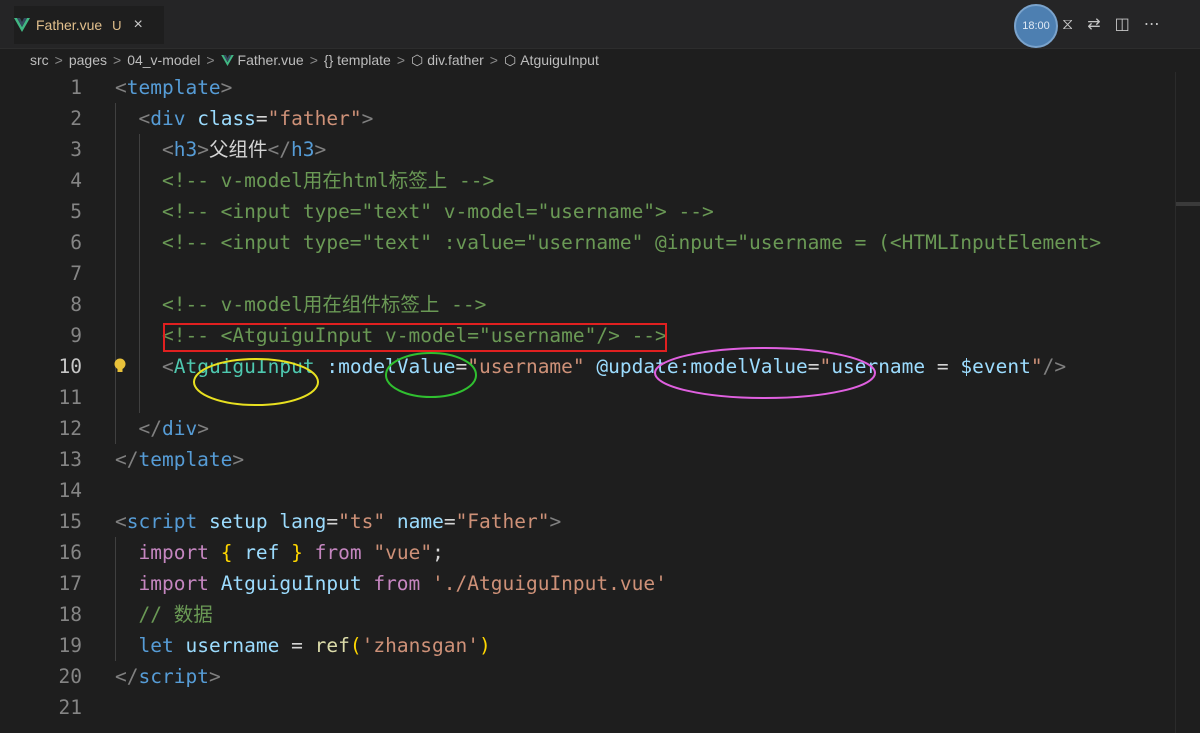 The height and width of the screenshot is (733, 1200). What do you see at coordinates (600, 428) in the screenshot?
I see `code-line: 12 </div>` at bounding box center [600, 428].